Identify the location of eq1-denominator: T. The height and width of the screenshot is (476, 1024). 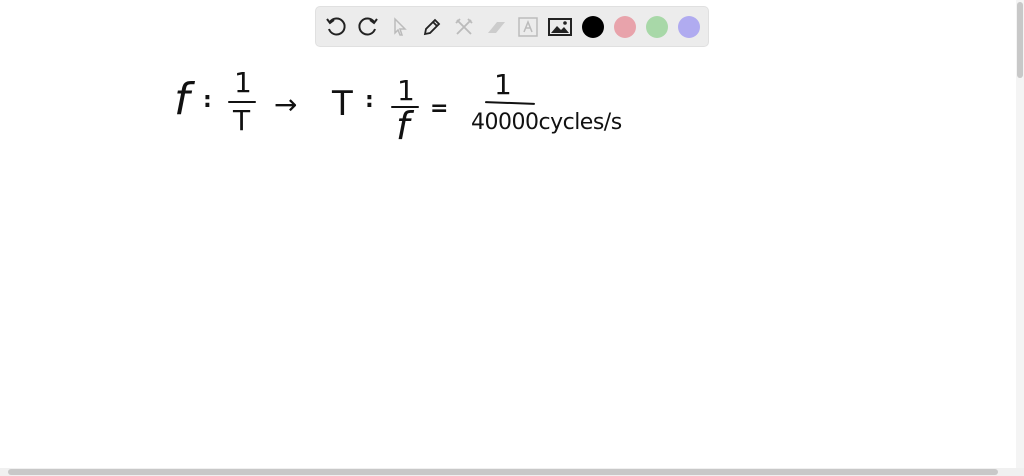
(242, 120).